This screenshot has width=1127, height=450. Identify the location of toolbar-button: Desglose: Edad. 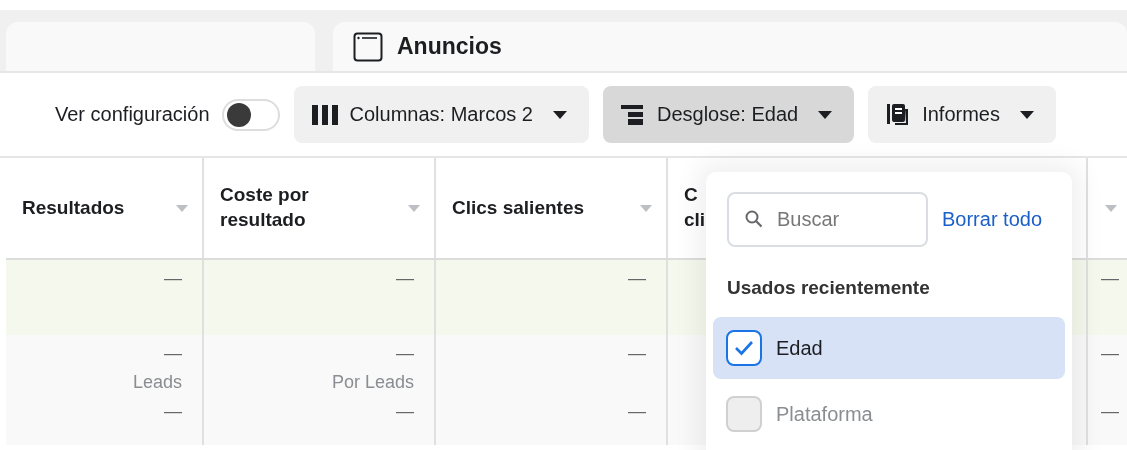
(728, 114).